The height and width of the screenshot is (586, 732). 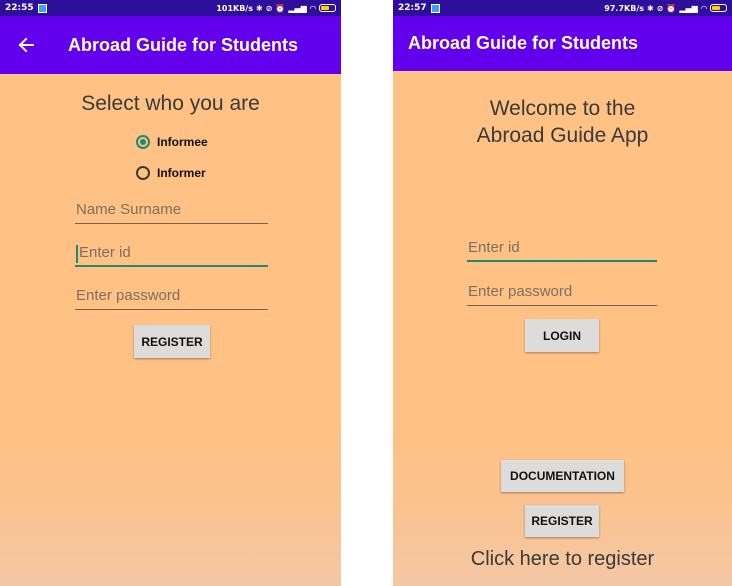 I want to click on welcome-line-1: Welcome to the, so click(x=562, y=108).